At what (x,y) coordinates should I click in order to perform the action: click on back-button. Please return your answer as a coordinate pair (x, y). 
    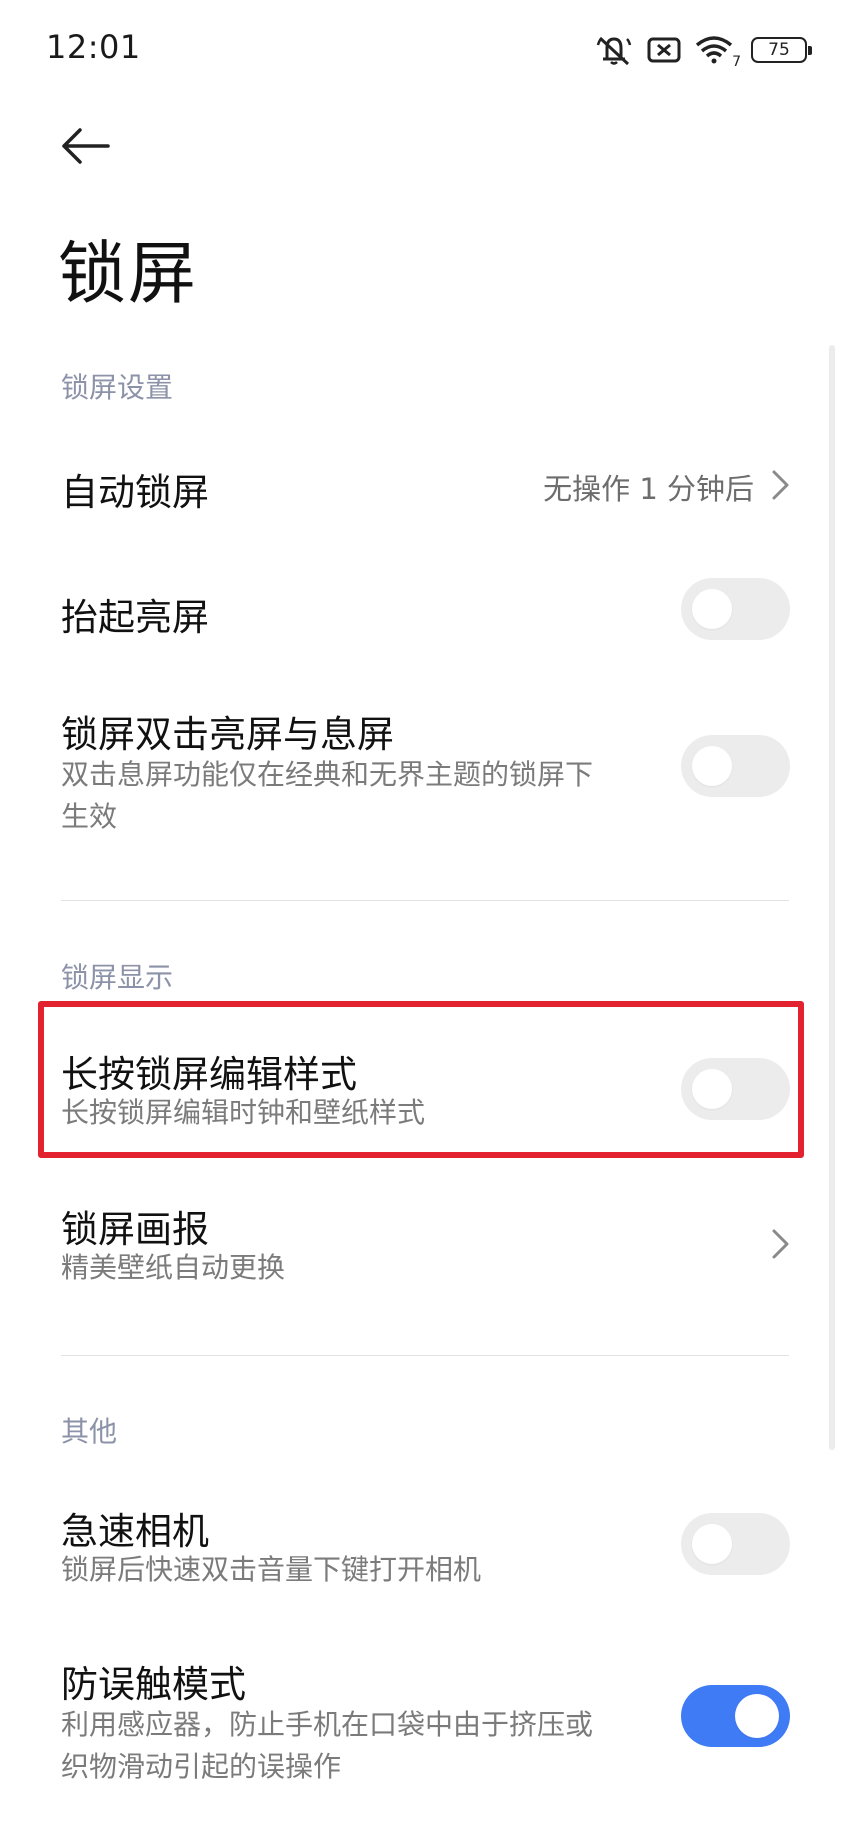
    Looking at the image, I should click on (86, 146).